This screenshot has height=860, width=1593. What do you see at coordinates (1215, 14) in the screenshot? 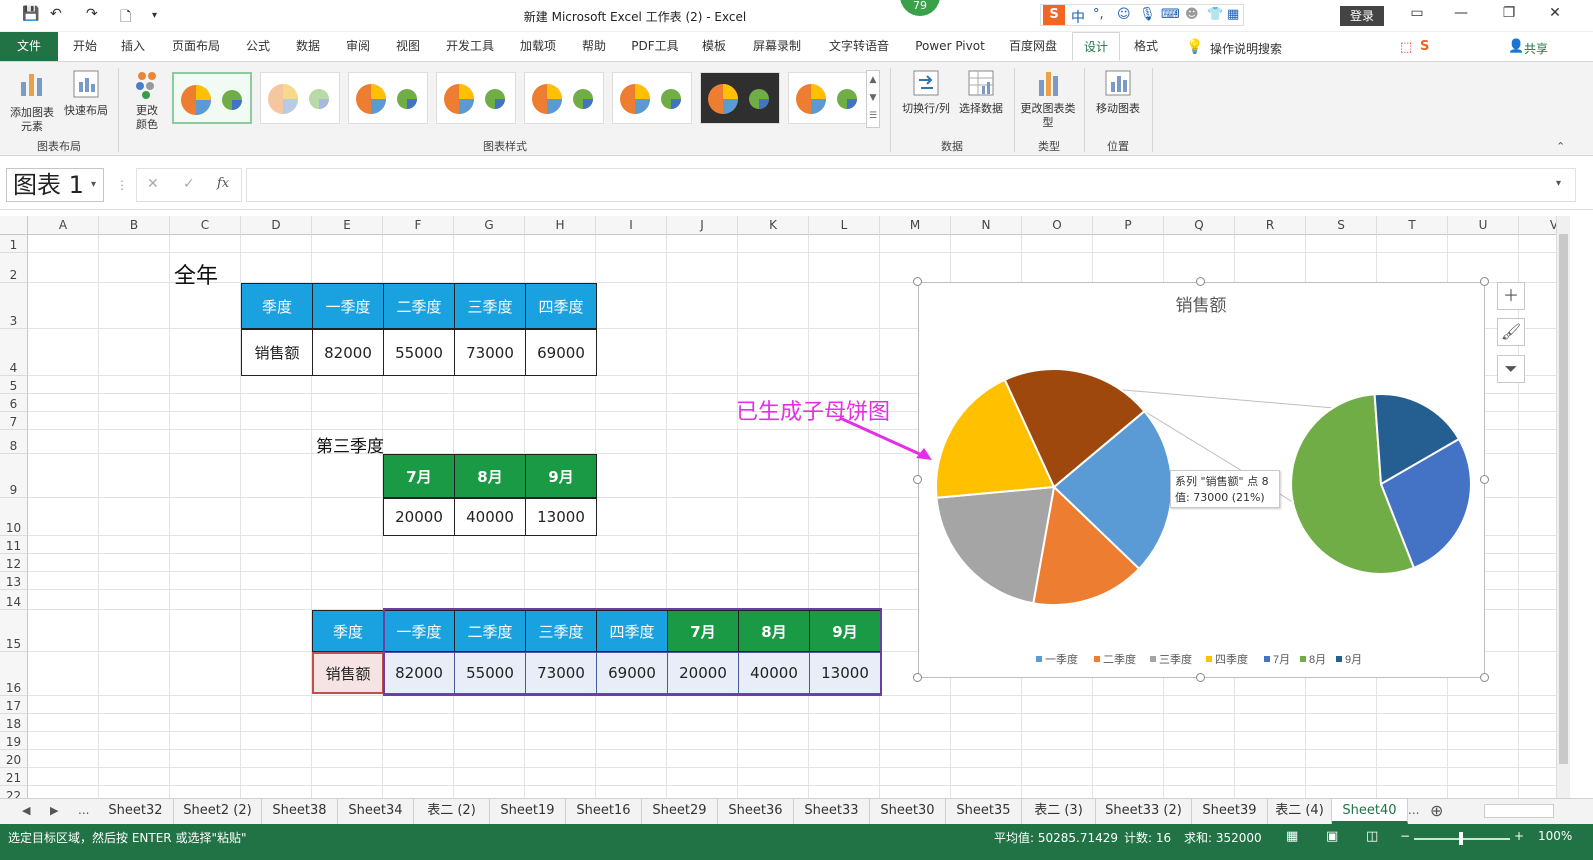
I see `skin-icon: 👕` at bounding box center [1215, 14].